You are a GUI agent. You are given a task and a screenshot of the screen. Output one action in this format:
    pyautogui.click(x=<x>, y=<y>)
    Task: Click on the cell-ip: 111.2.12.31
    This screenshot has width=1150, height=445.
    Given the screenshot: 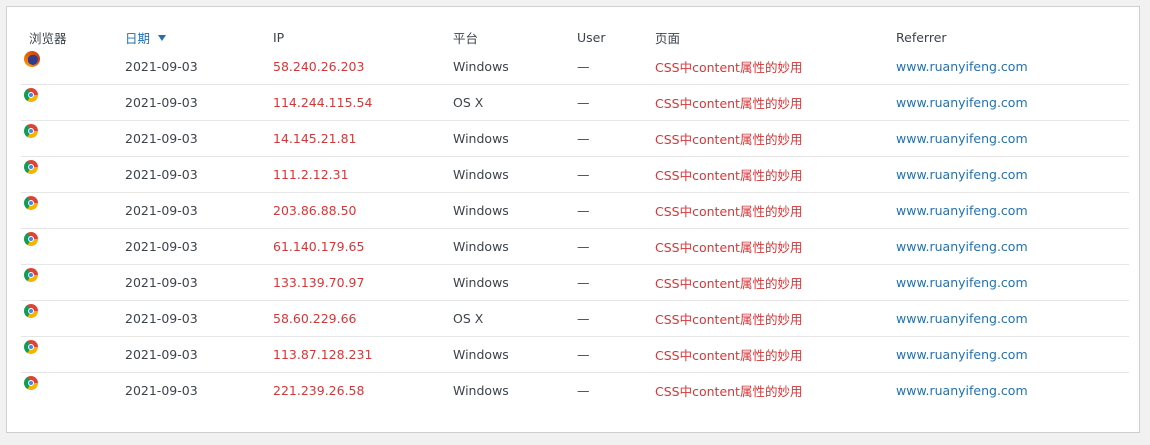 What is the action you would take?
    pyautogui.click(x=355, y=174)
    